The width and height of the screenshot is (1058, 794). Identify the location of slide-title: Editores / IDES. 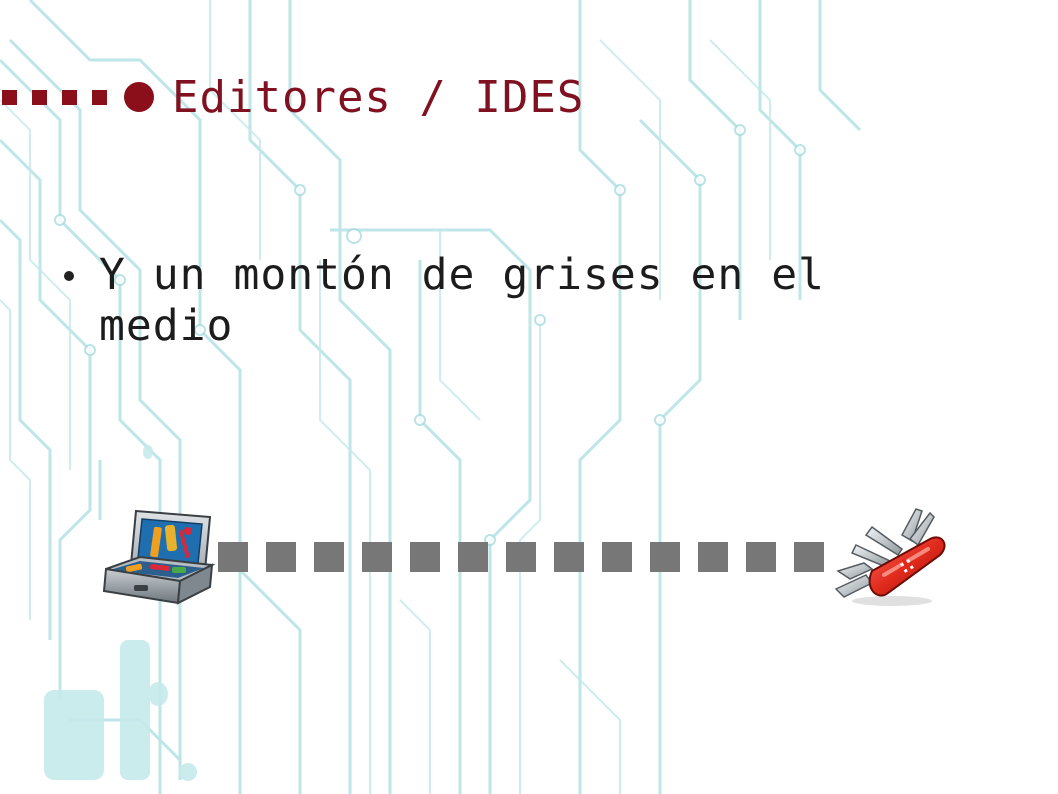
(378, 97).